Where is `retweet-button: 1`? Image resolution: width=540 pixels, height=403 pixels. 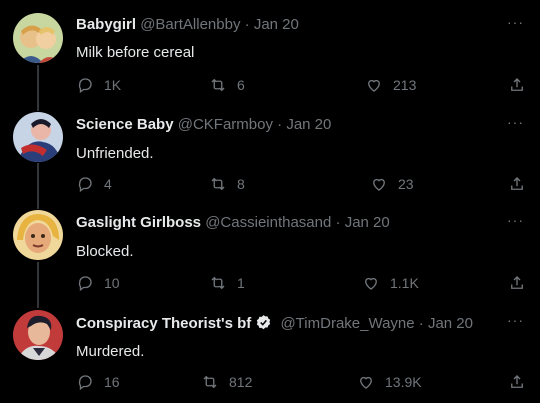
retweet-button: 1 is located at coordinates (227, 283).